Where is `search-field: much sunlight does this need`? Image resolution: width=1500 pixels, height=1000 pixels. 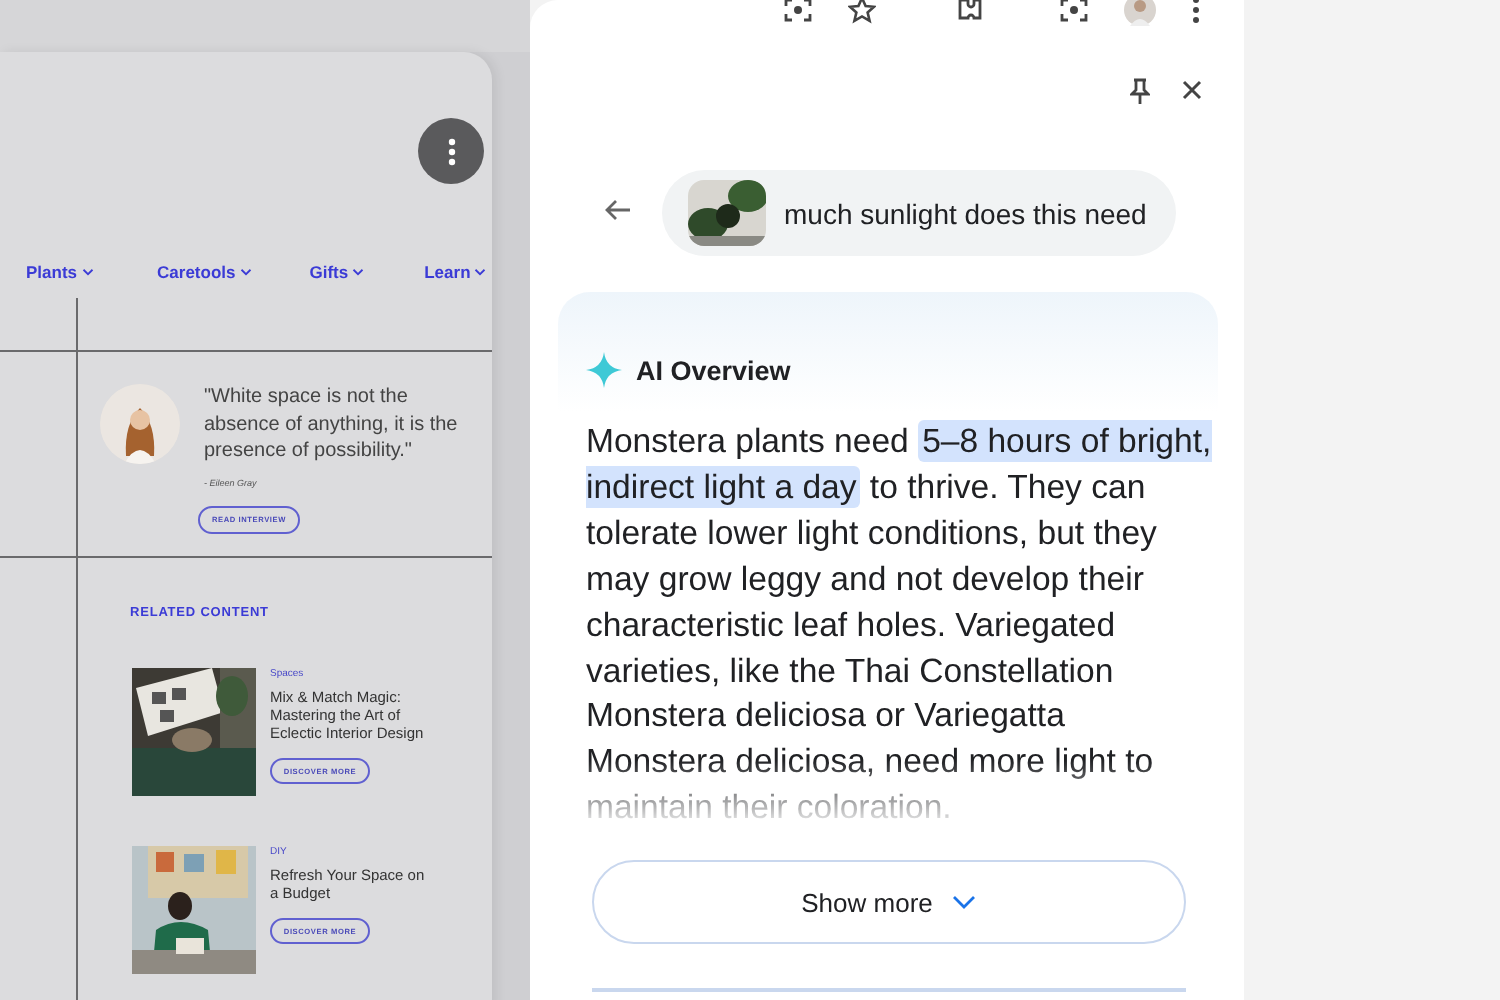 search-field: much sunlight does this need is located at coordinates (919, 213).